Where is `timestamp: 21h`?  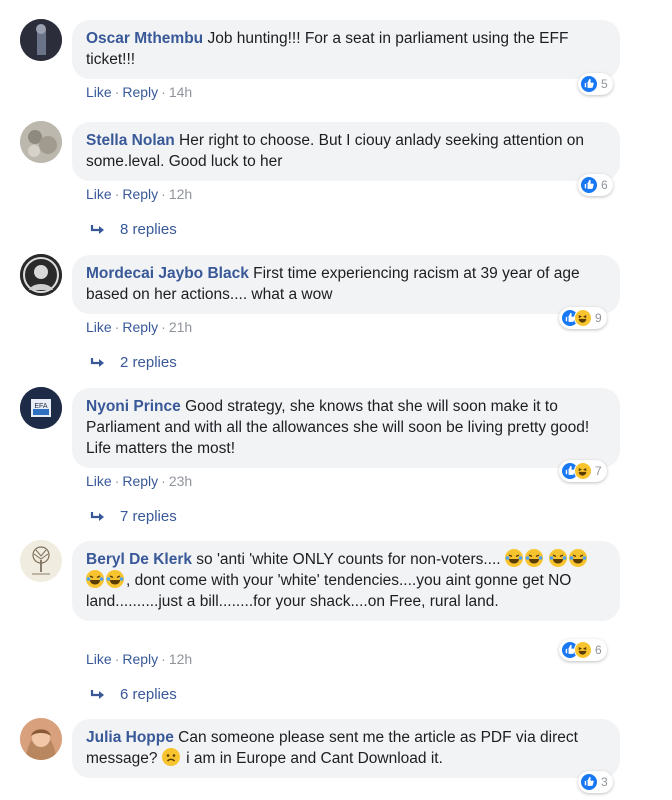 timestamp: 21h is located at coordinates (180, 327).